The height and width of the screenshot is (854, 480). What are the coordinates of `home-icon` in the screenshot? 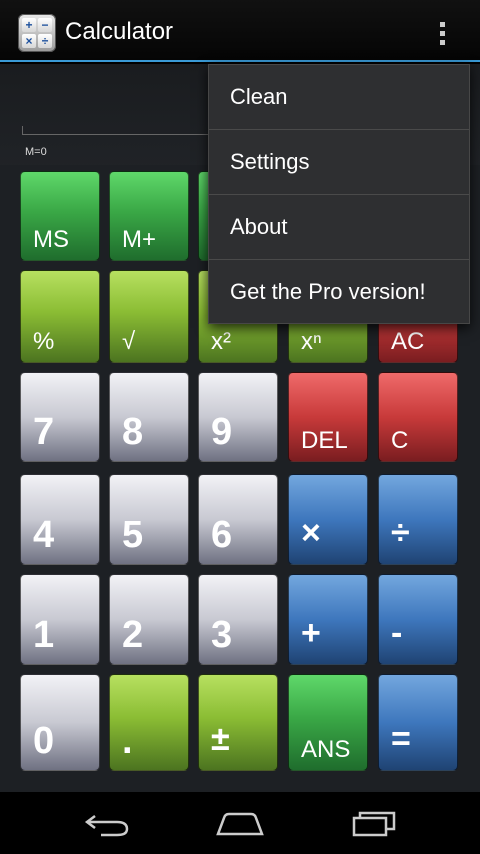 It's located at (240, 823).